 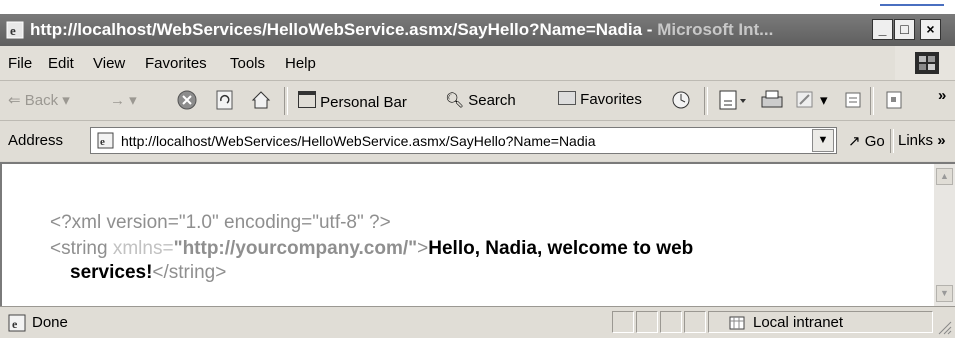 I want to click on links-chevron: », so click(x=941, y=140).